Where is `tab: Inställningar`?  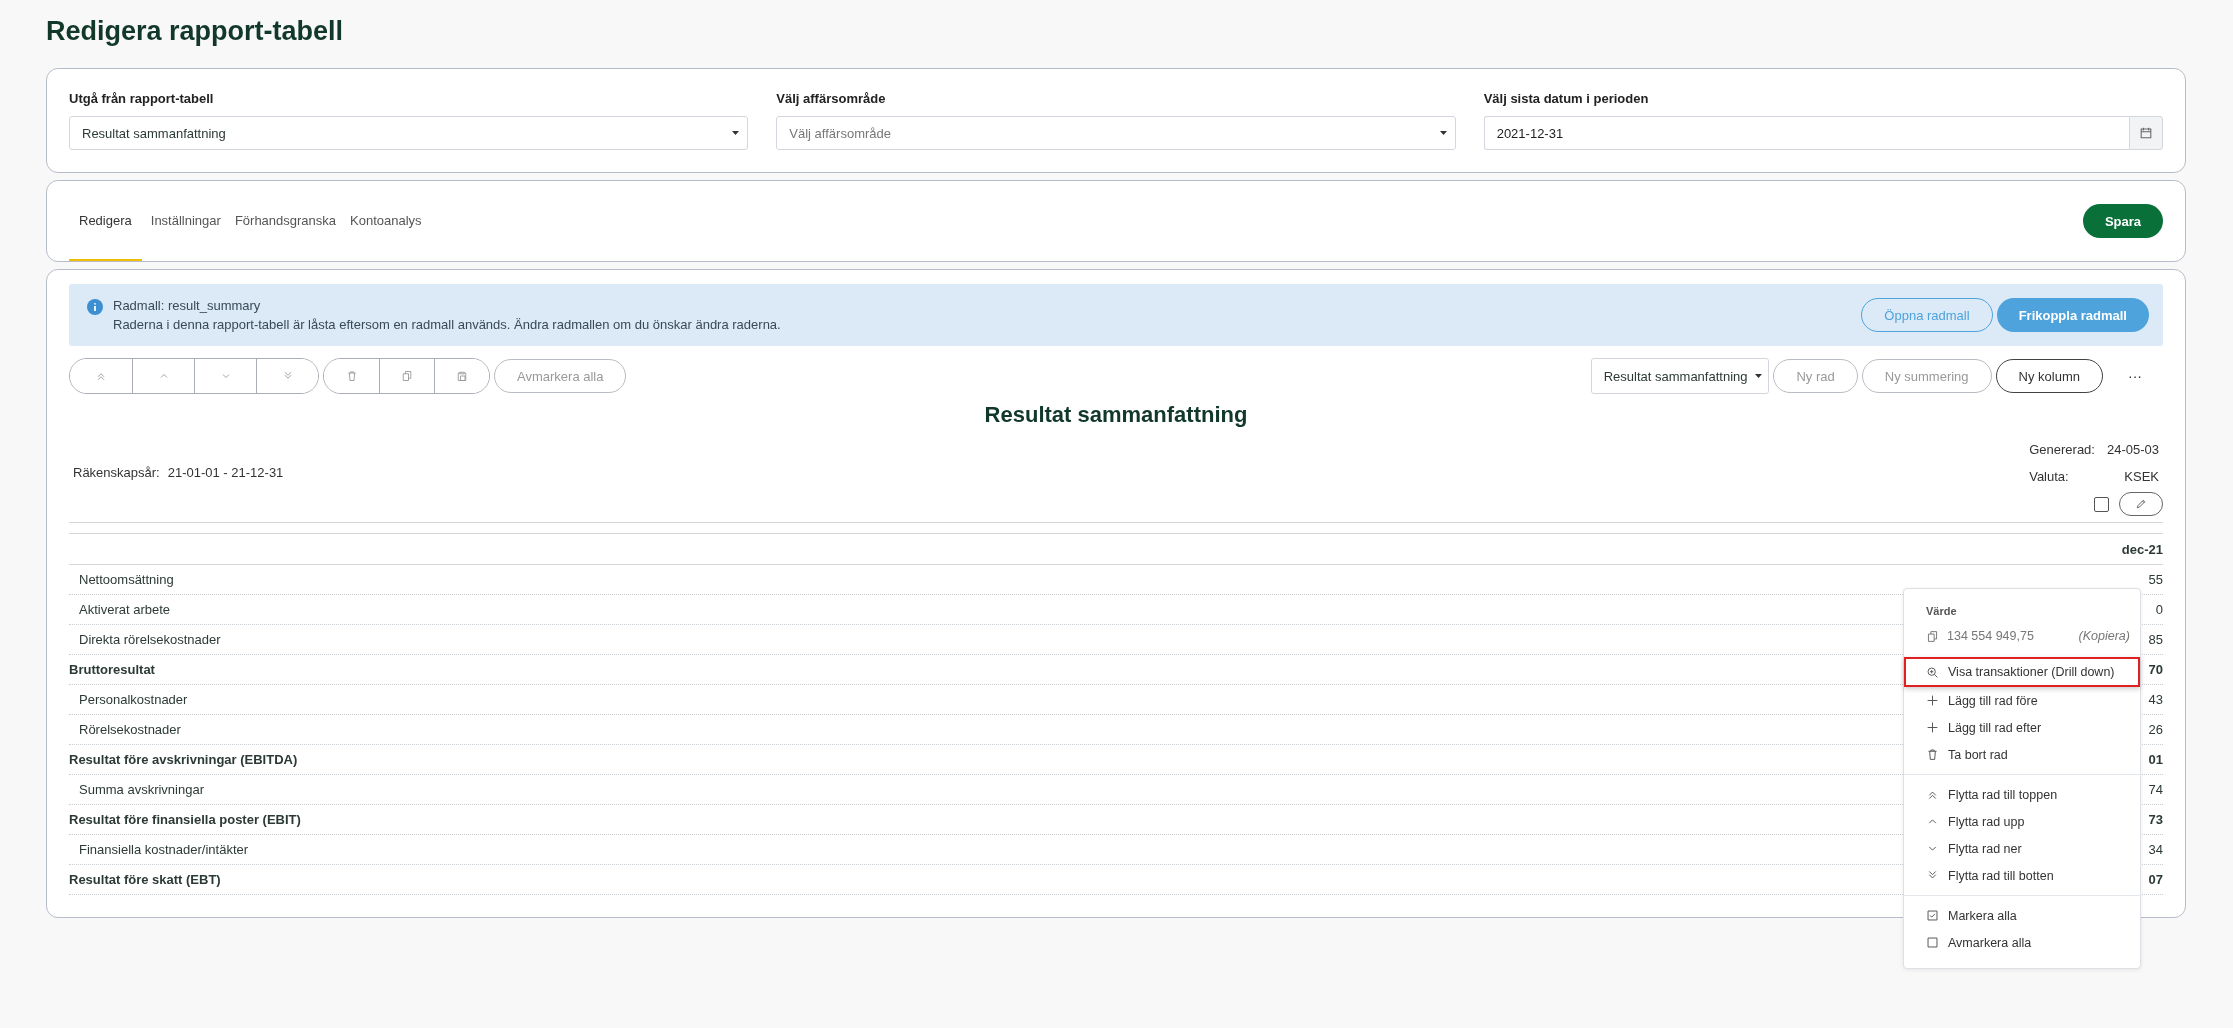 tab: Inställningar is located at coordinates (185, 221).